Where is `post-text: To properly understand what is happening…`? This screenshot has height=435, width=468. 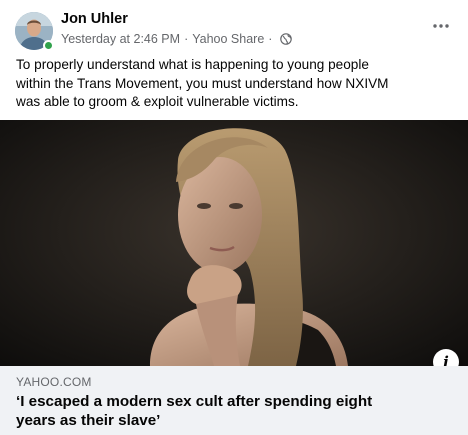 post-text: To properly understand what is happening… is located at coordinates (236, 84).